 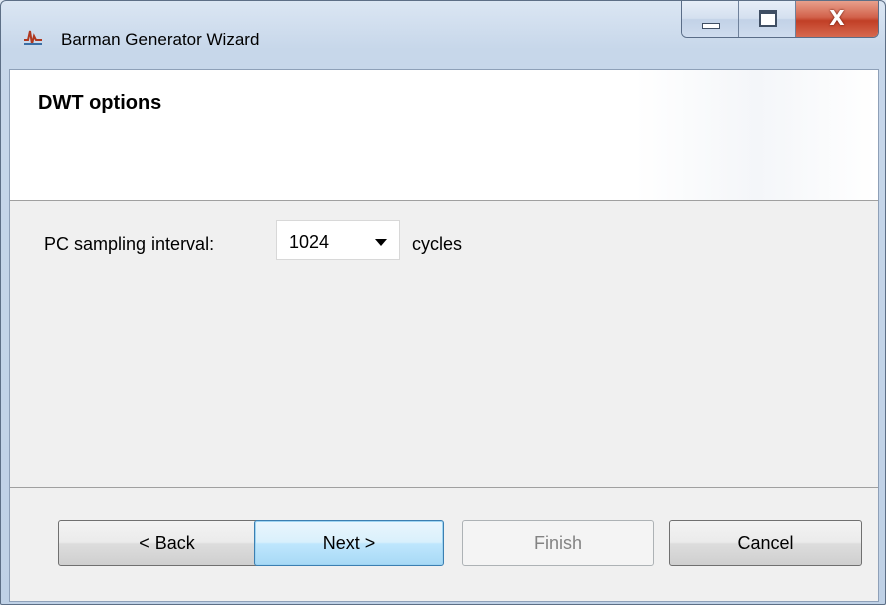 I want to click on finish-button: Finish, so click(x=558, y=543).